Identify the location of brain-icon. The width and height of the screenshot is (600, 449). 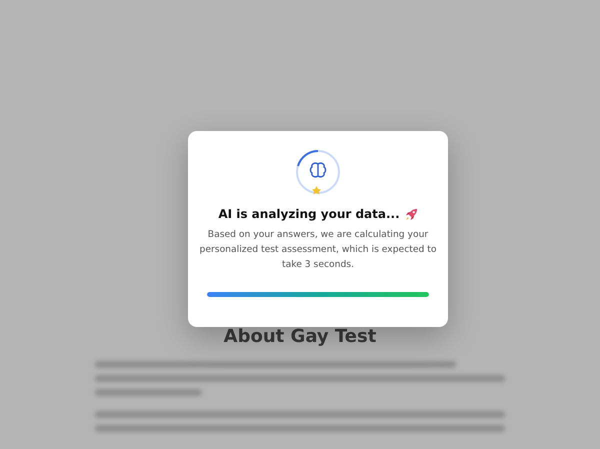
(318, 172).